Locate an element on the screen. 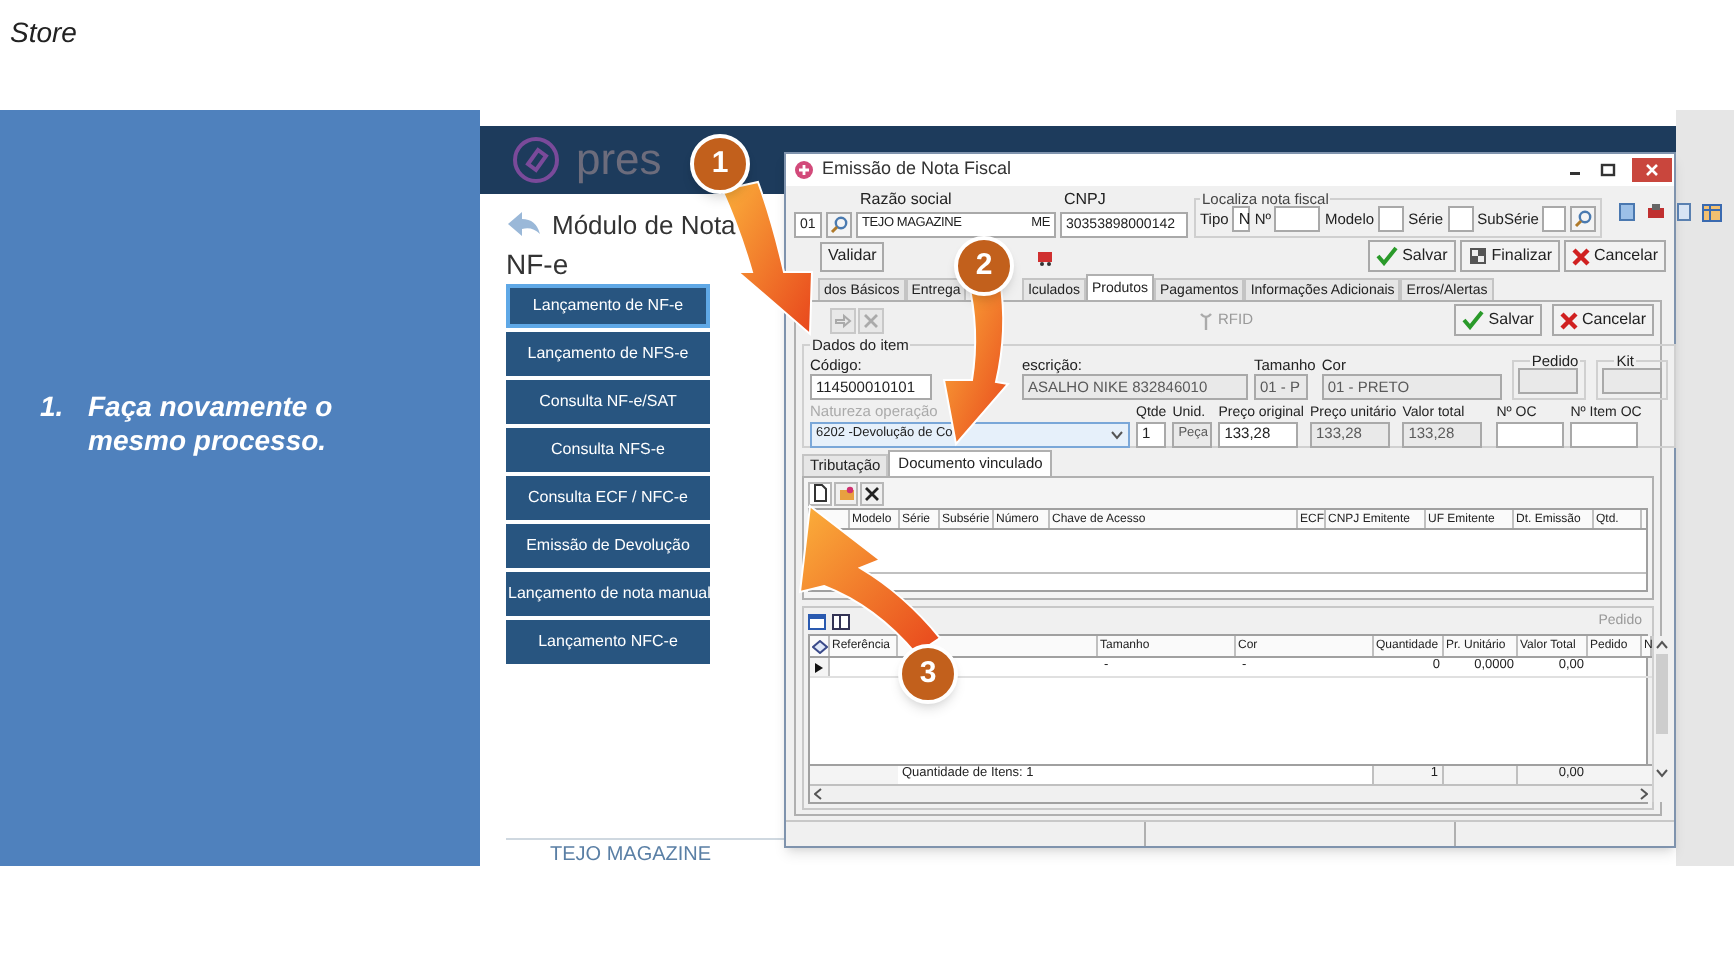 This screenshot has height=976, width=1734. new-button is located at coordinates (820, 493).